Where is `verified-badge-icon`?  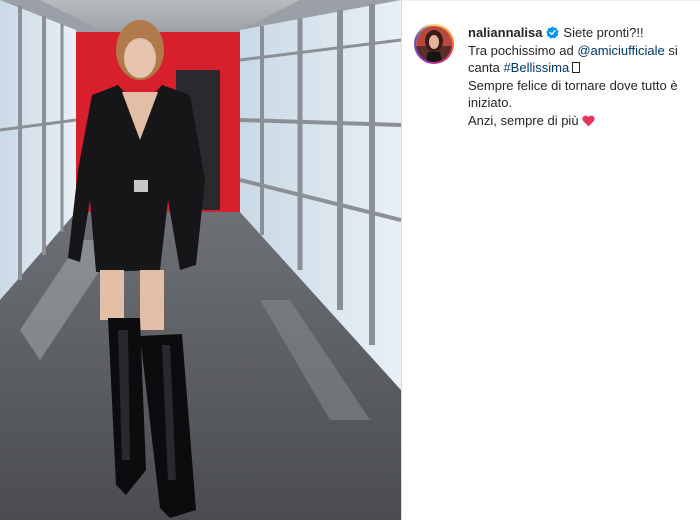 verified-badge-icon is located at coordinates (553, 32).